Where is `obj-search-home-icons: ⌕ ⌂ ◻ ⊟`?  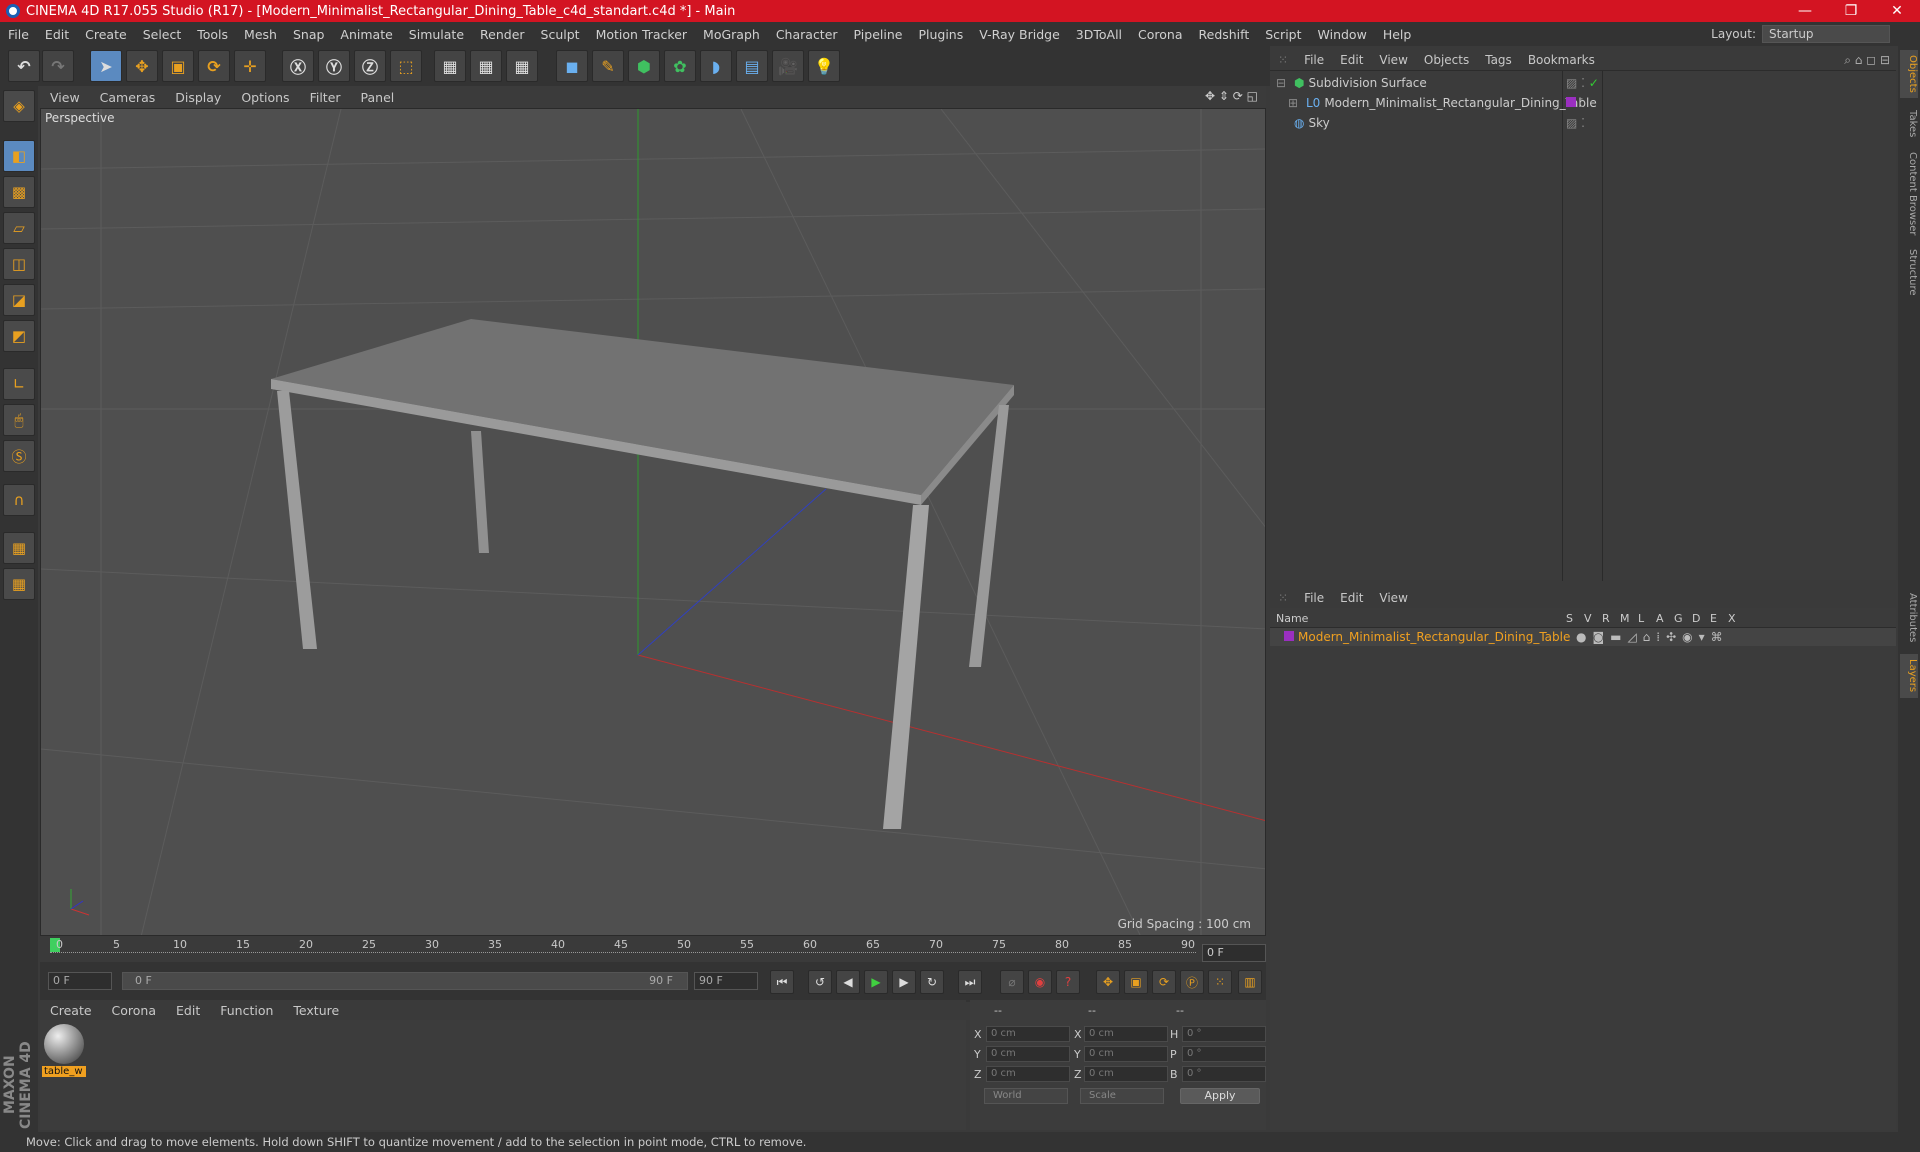 obj-search-home-icons: ⌕ ⌂ ◻ ⊟ is located at coordinates (1867, 60).